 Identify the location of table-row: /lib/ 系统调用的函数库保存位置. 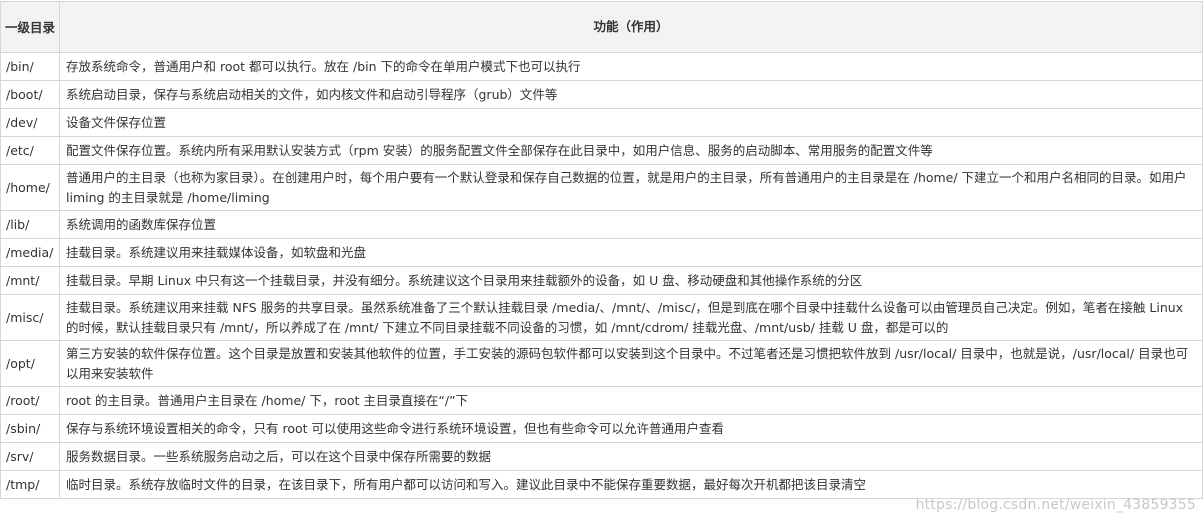
(601, 224).